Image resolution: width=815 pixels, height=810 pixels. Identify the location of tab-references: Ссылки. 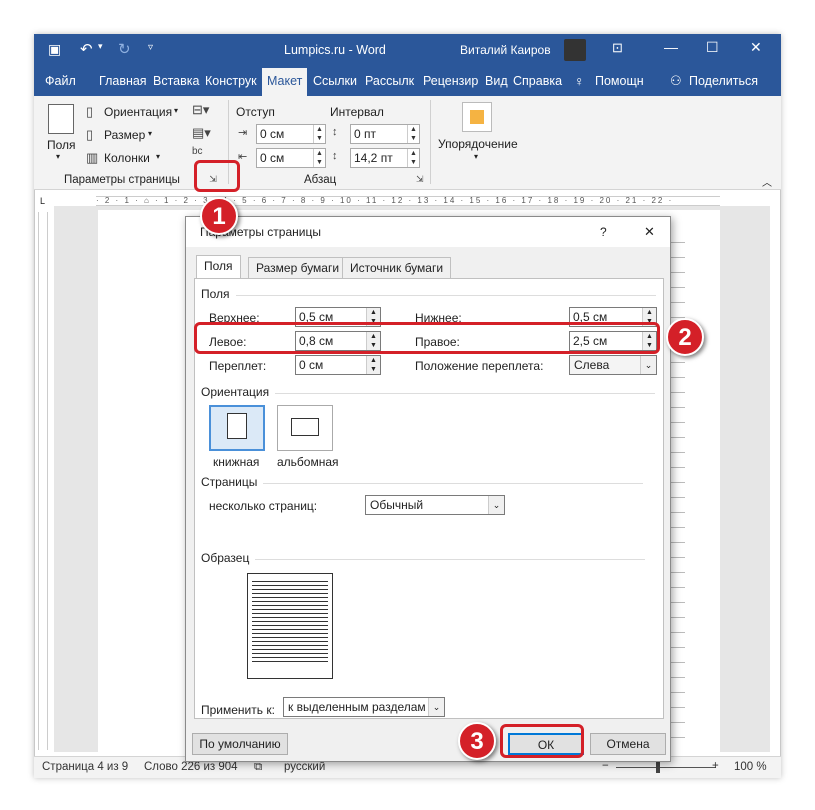
(335, 81).